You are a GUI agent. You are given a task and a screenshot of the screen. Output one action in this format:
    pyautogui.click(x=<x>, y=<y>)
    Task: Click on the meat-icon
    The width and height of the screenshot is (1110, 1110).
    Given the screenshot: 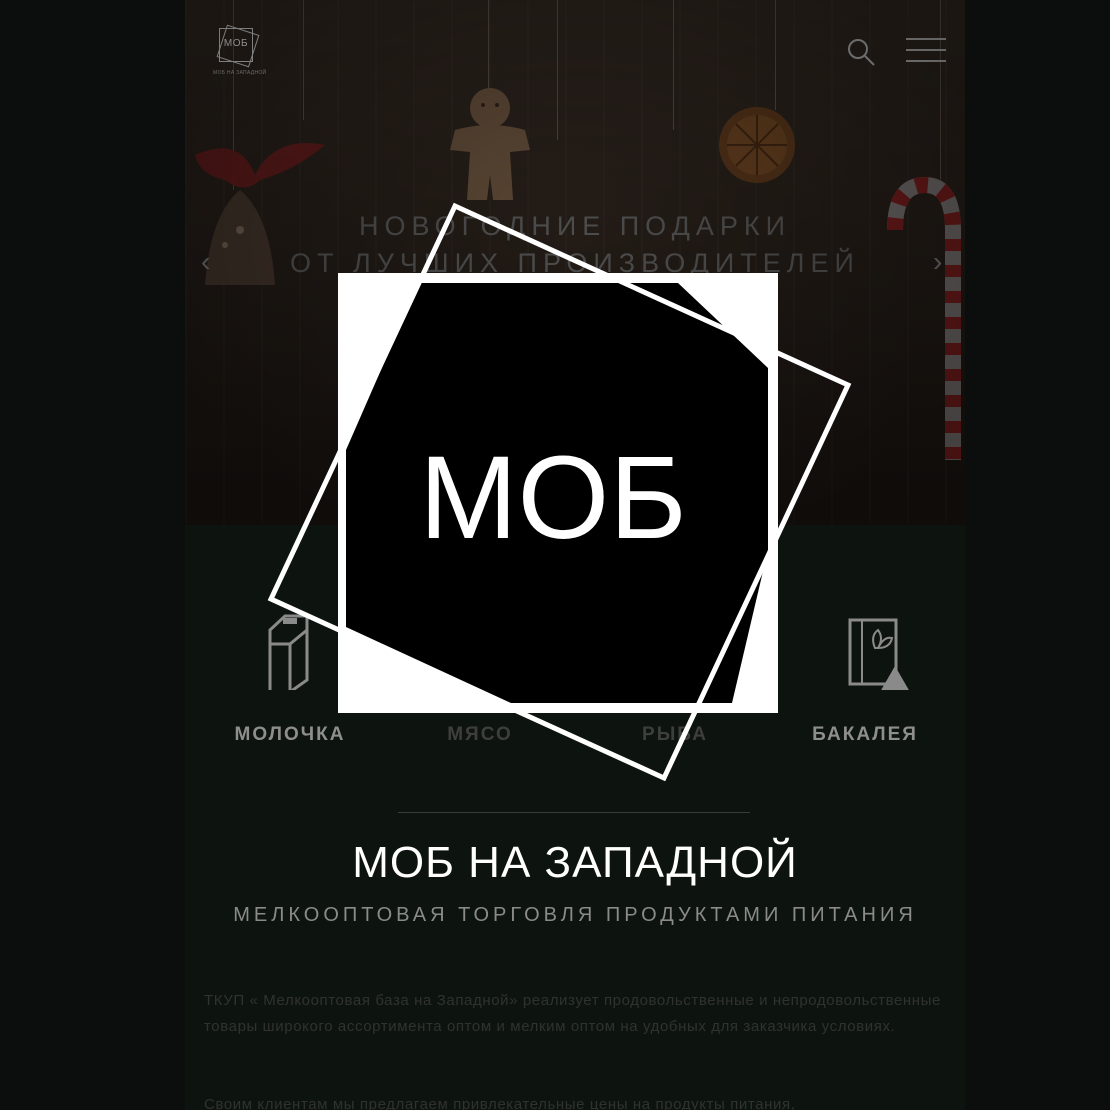 What is the action you would take?
    pyautogui.click(x=478, y=652)
    